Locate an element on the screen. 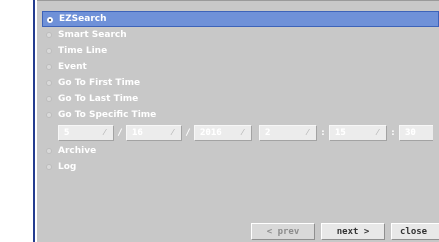 The width and height of the screenshot is (439, 242). option-label: Log is located at coordinates (67, 167).